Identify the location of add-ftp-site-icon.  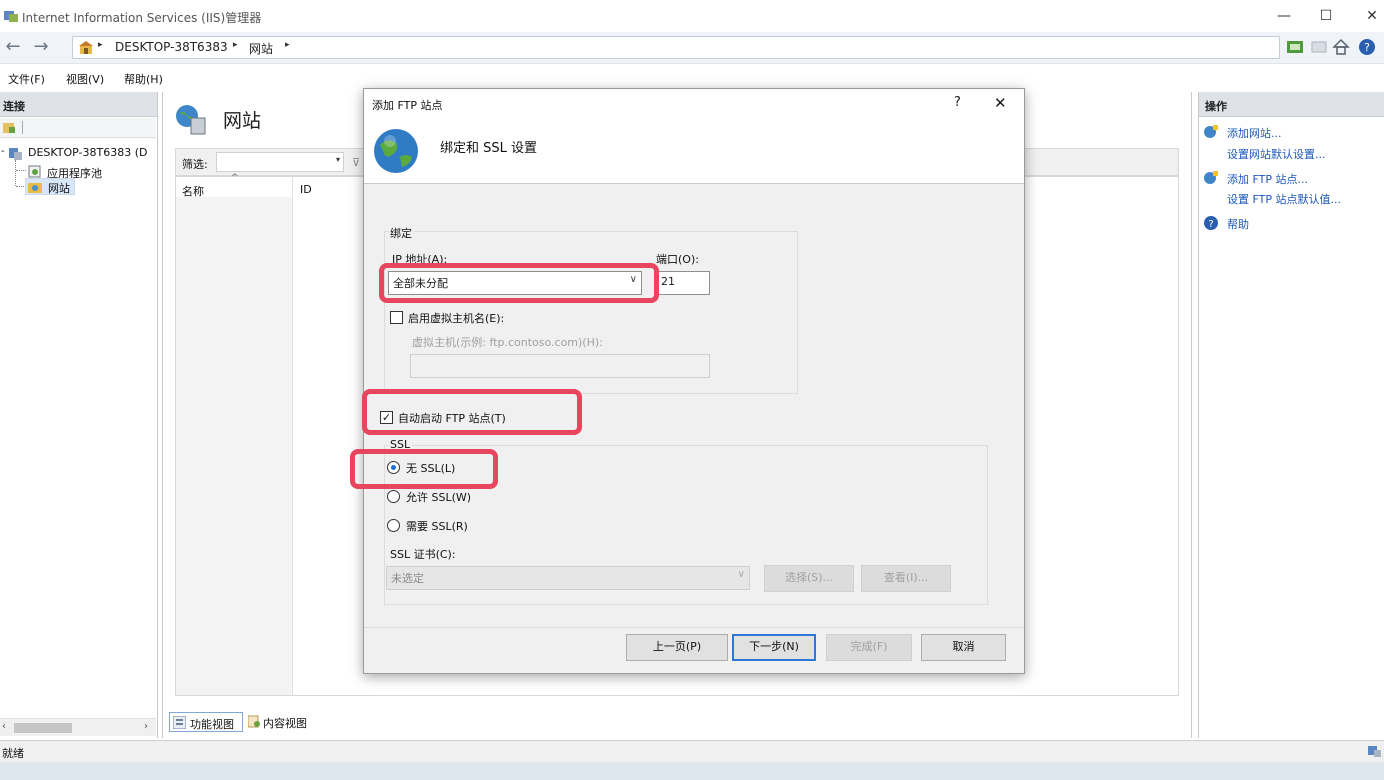
(1211, 177).